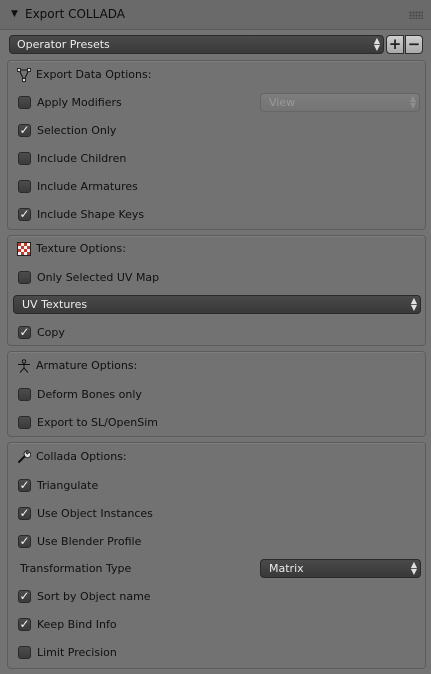 Image resolution: width=431 pixels, height=674 pixels. Describe the element at coordinates (286, 568) in the screenshot. I see `transformation-type-value: Matrix` at that location.